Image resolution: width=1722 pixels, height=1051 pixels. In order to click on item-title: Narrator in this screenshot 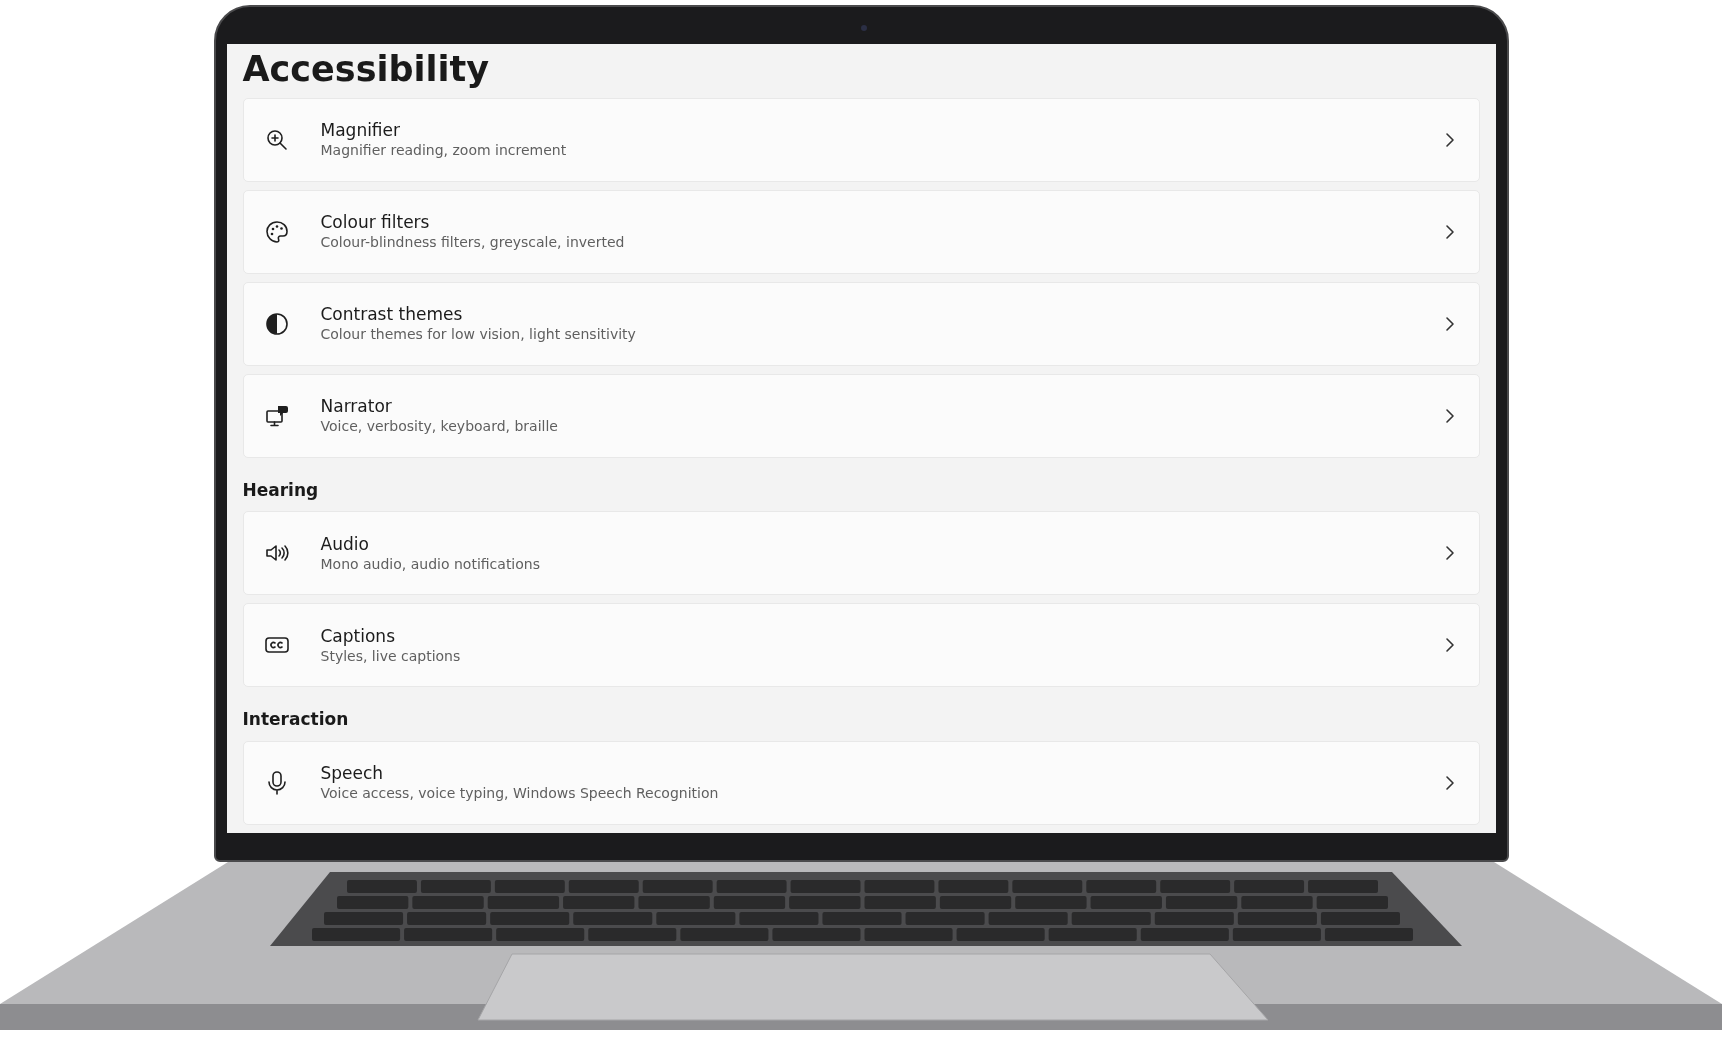, I will do `click(356, 406)`.